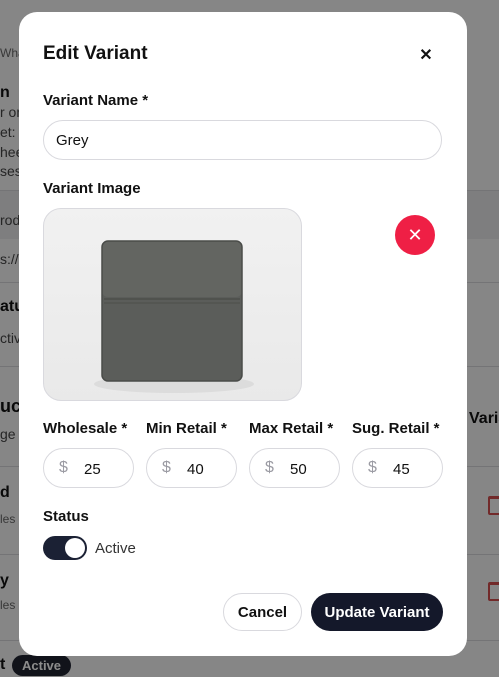 This screenshot has width=499, height=677. Describe the element at coordinates (415, 469) in the screenshot. I see `sug-retail-input` at that location.